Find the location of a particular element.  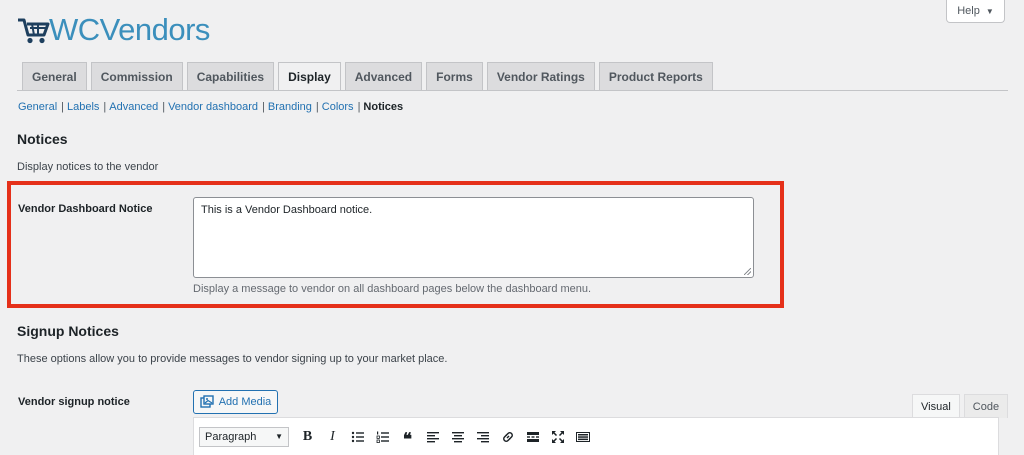

tab-product-reports: Product Reports is located at coordinates (655, 76).